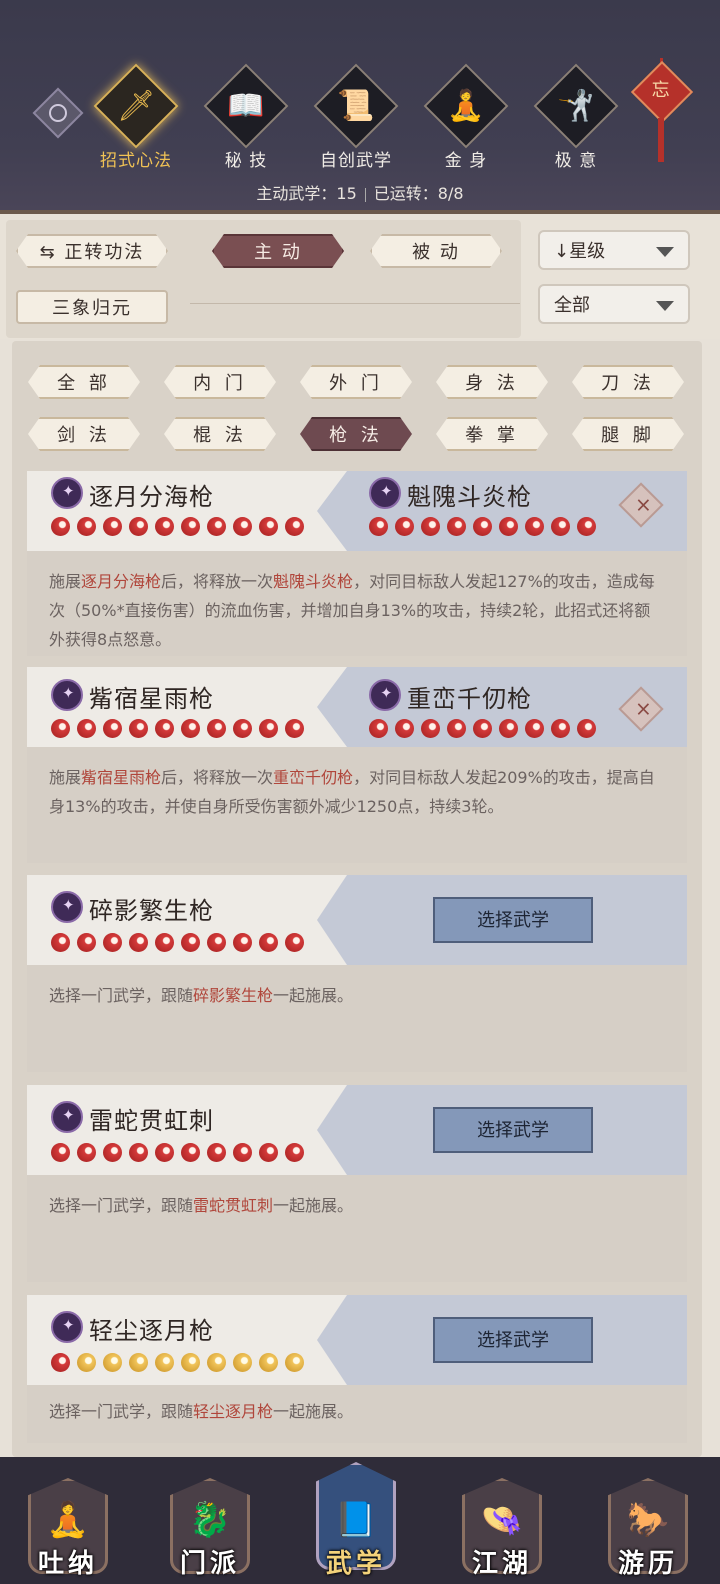 The width and height of the screenshot is (720, 1584). Describe the element at coordinates (628, 382) in the screenshot. I see `filter-blade: 刀 法` at that location.